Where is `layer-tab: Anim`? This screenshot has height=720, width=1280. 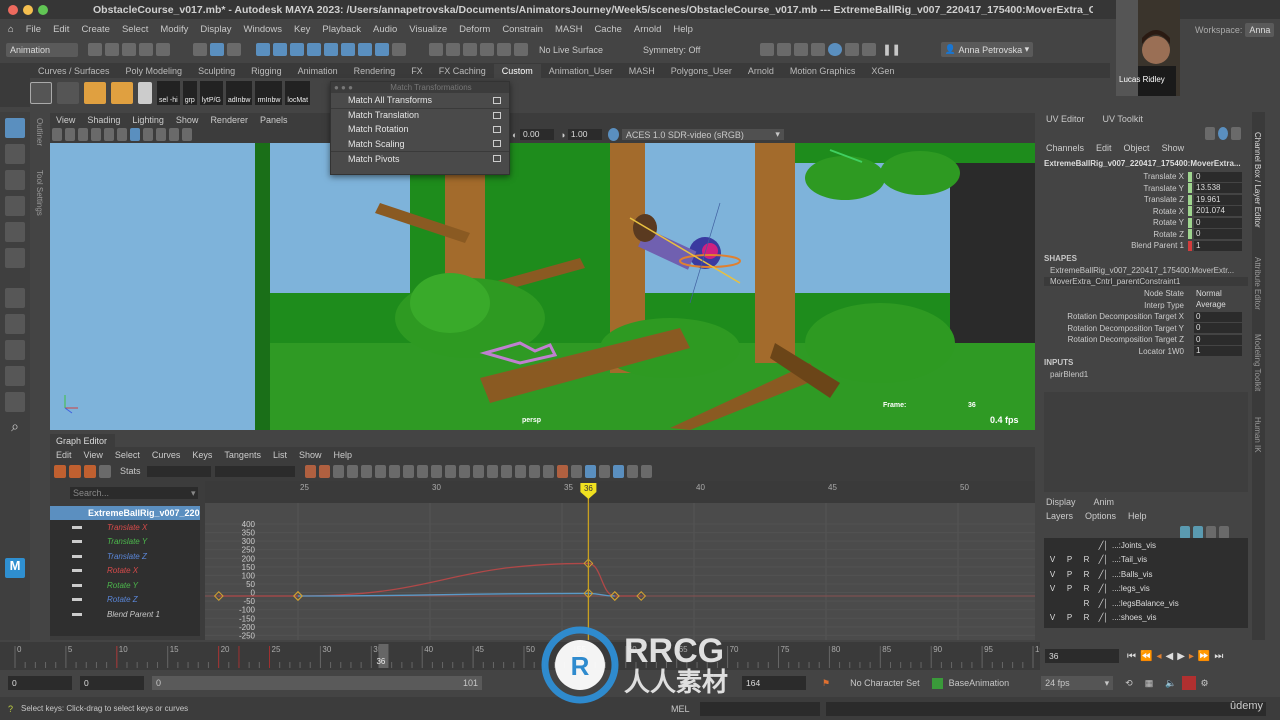 layer-tab: Anim is located at coordinates (1104, 502).